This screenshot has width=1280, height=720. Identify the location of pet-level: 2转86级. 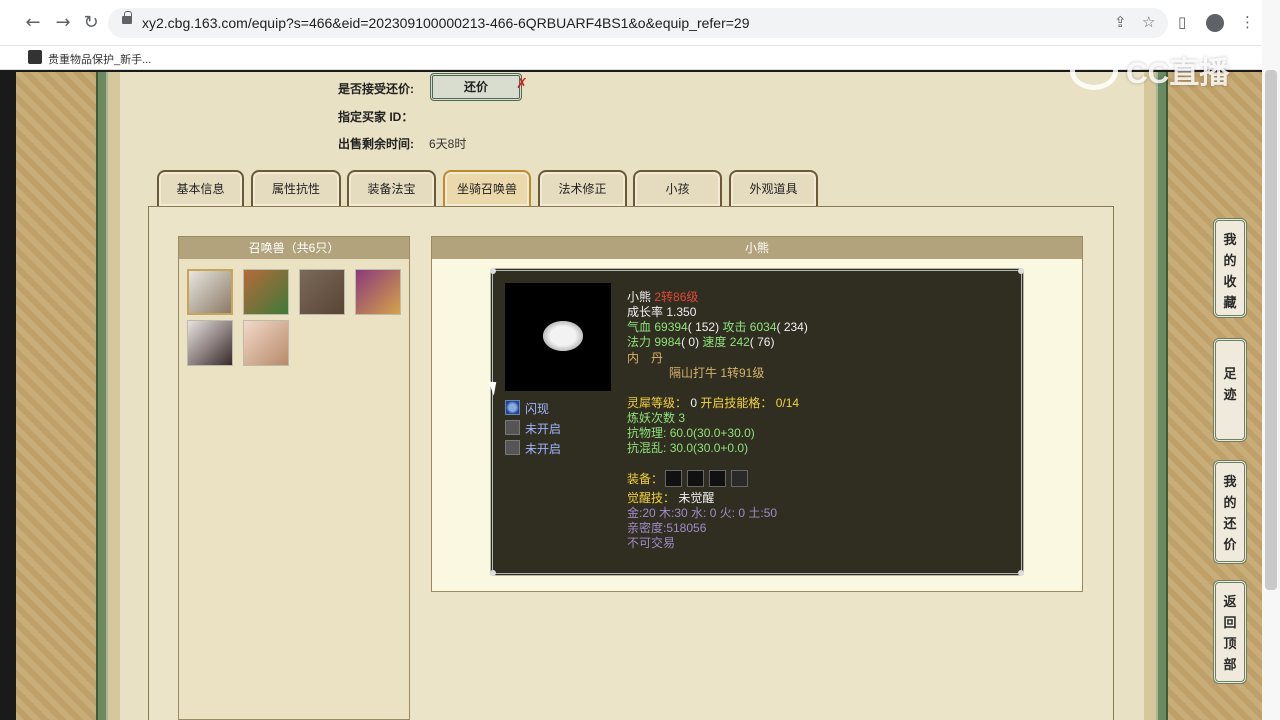
(676, 297).